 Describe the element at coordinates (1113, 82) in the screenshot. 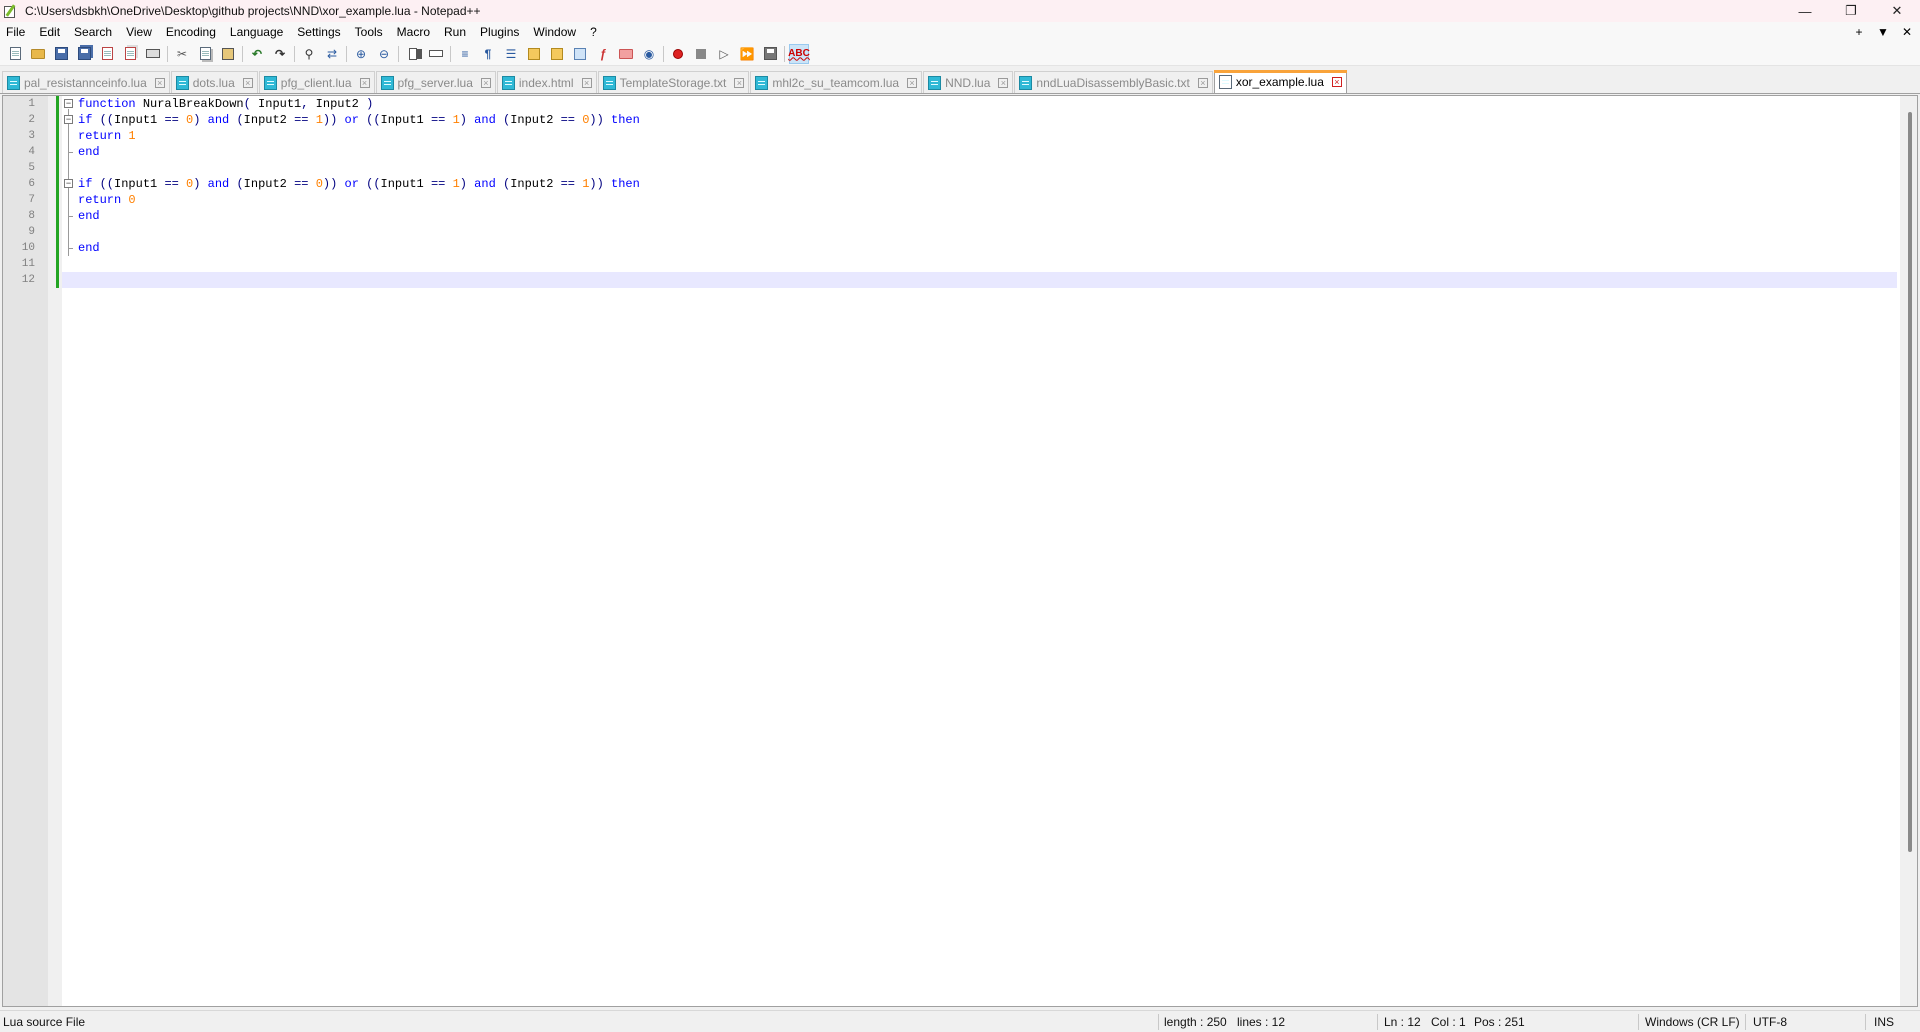

I see `tab-nnd-lua-disassembly: nndLuaDisassemblyBasic.txt ×` at that location.